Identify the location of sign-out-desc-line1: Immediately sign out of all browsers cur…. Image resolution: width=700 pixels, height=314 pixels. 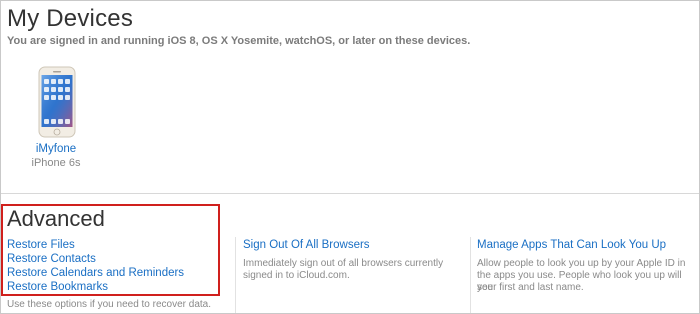
(343, 263).